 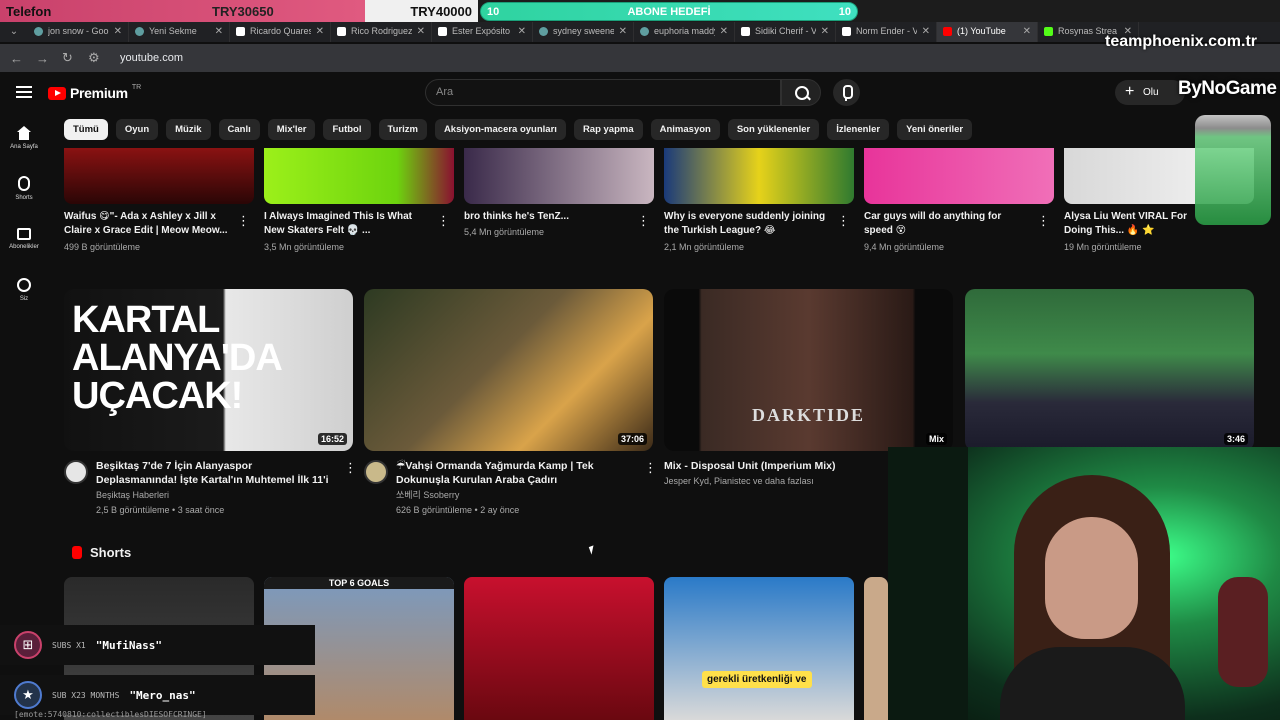 What do you see at coordinates (773, 129) in the screenshot?
I see `chip: Son yüklenenler` at bounding box center [773, 129].